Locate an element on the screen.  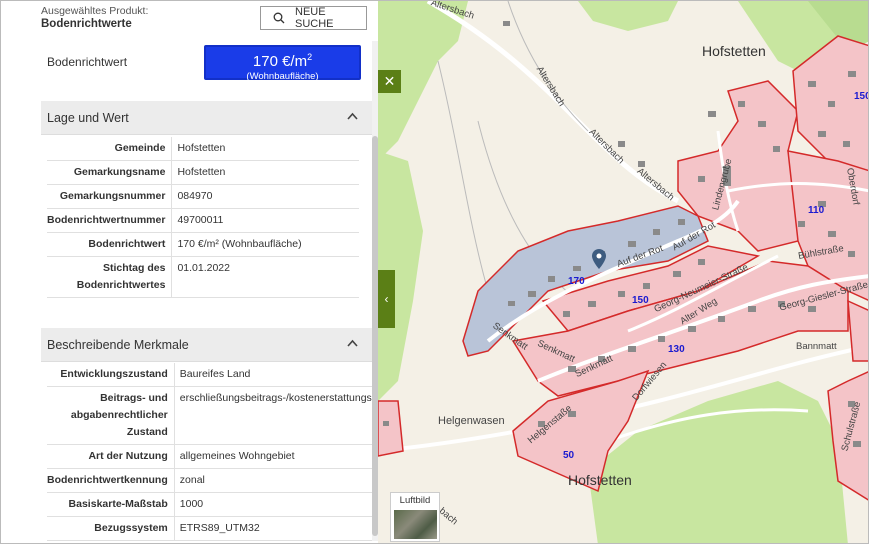
summary-usage: (Wohnbaufläche) is located at coordinates (282, 76).